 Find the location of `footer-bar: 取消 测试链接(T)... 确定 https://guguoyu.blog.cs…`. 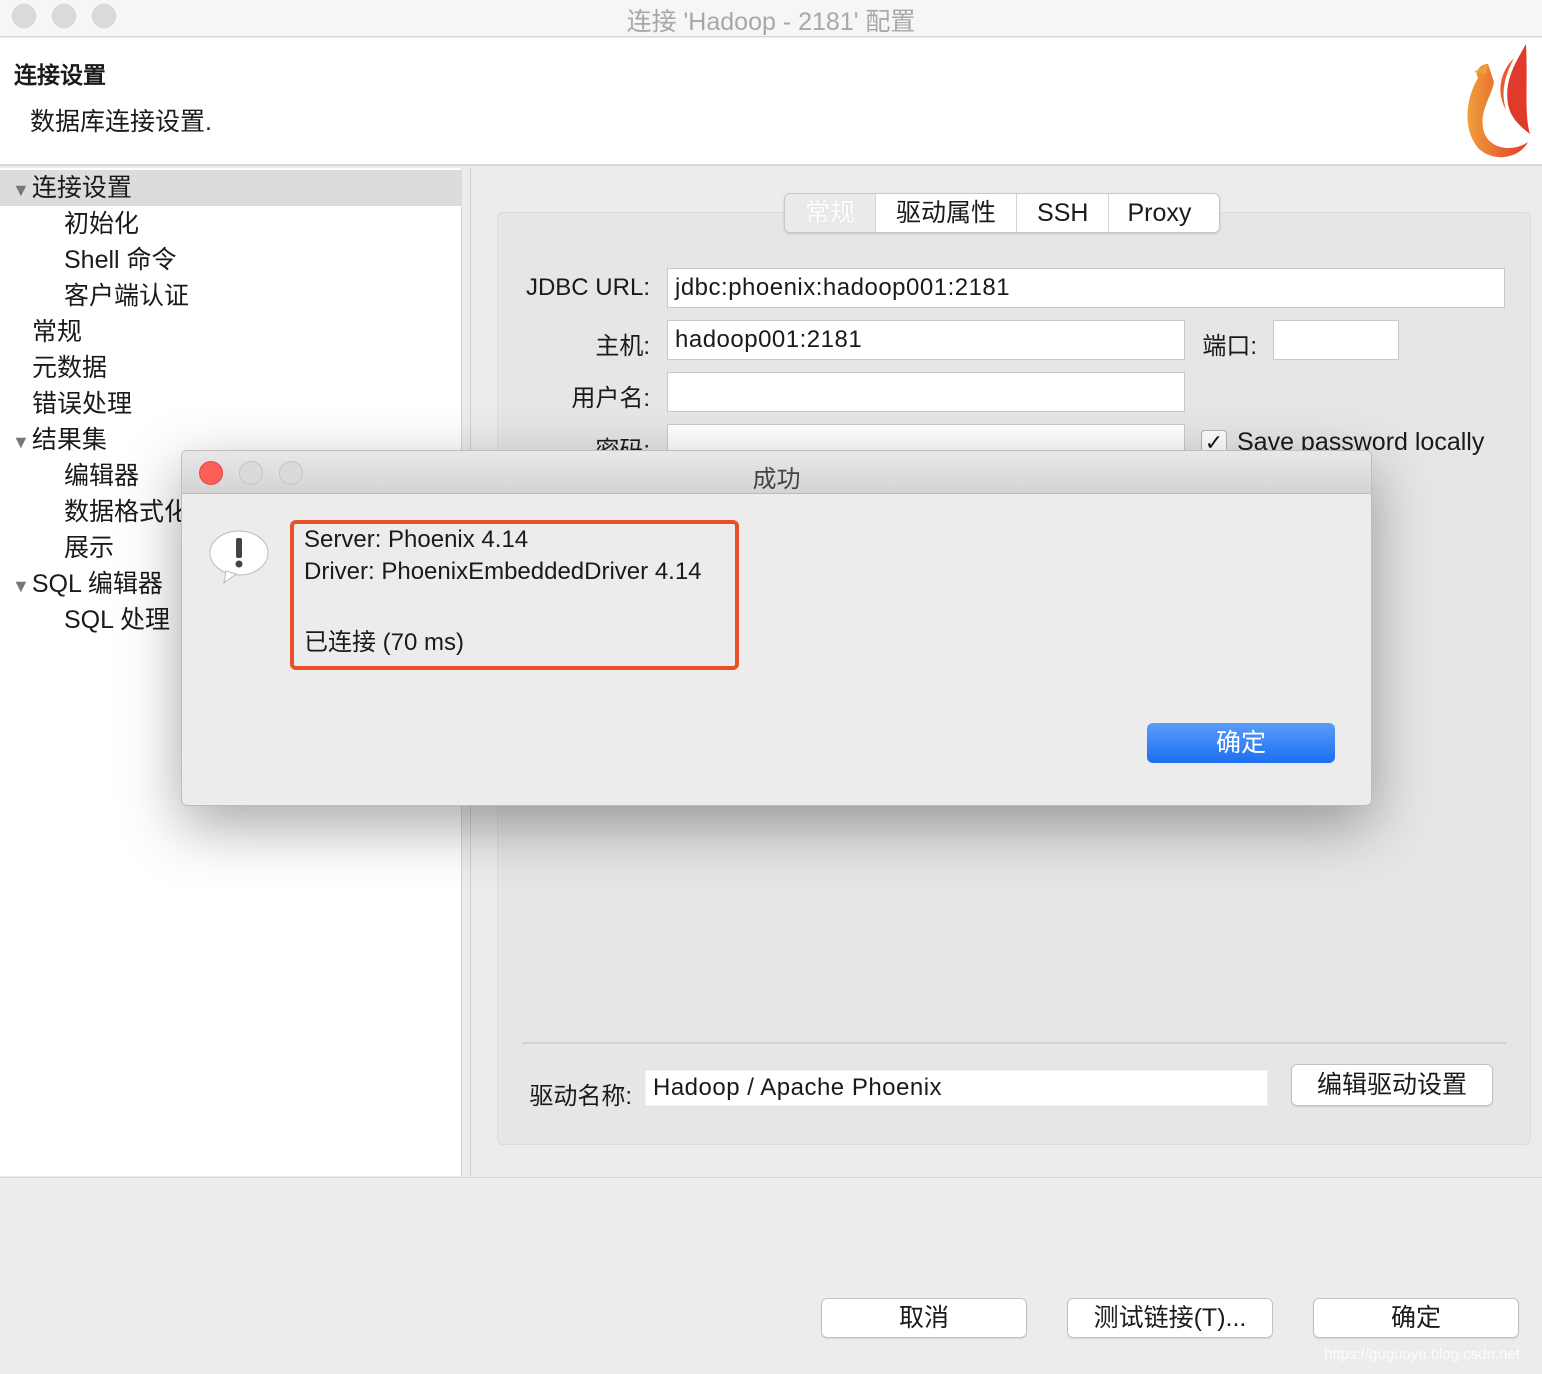

footer-bar: 取消 测试链接(T)... 确定 https://guguoyu.blog.cs… is located at coordinates (771, 1275).